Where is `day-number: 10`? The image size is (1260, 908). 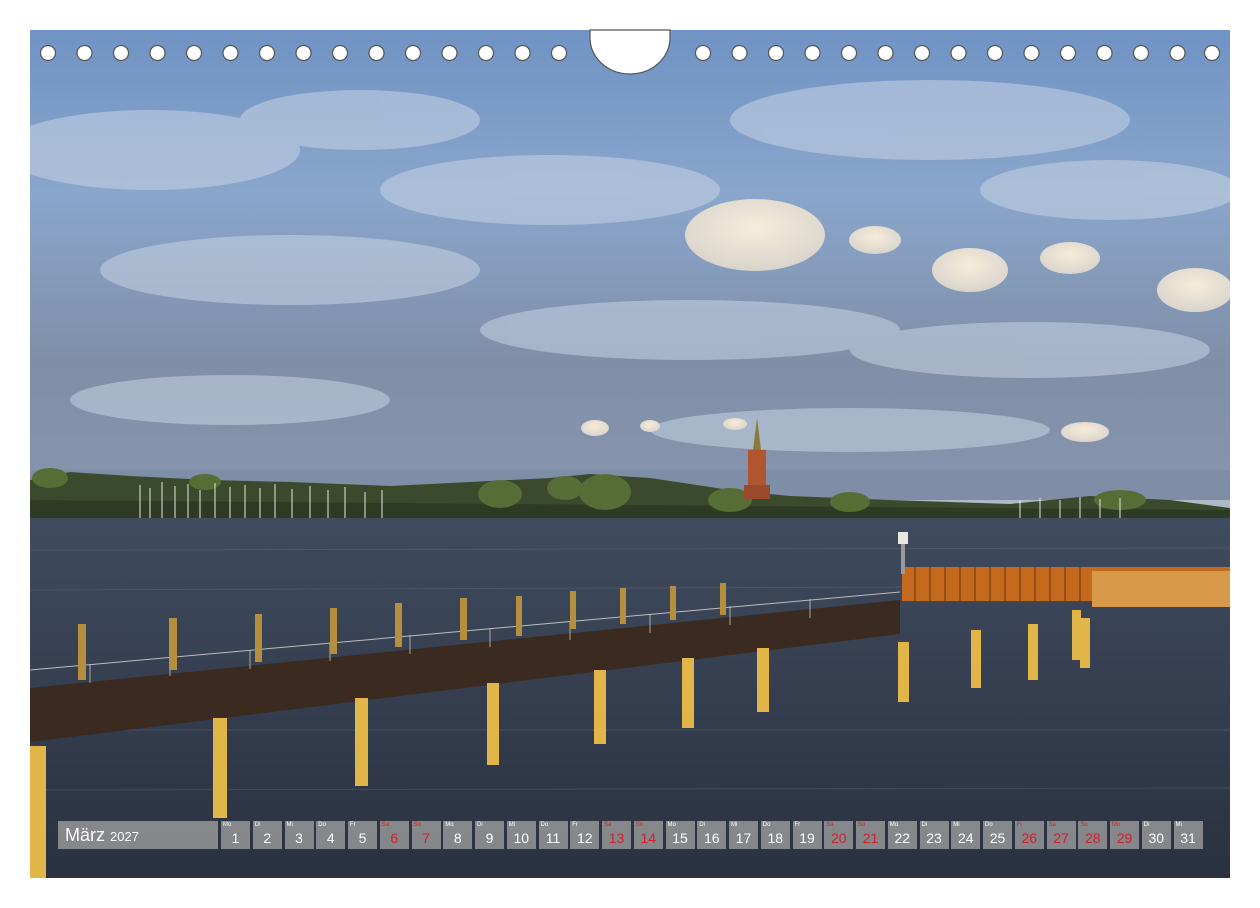
day-number: 10 is located at coordinates (521, 838).